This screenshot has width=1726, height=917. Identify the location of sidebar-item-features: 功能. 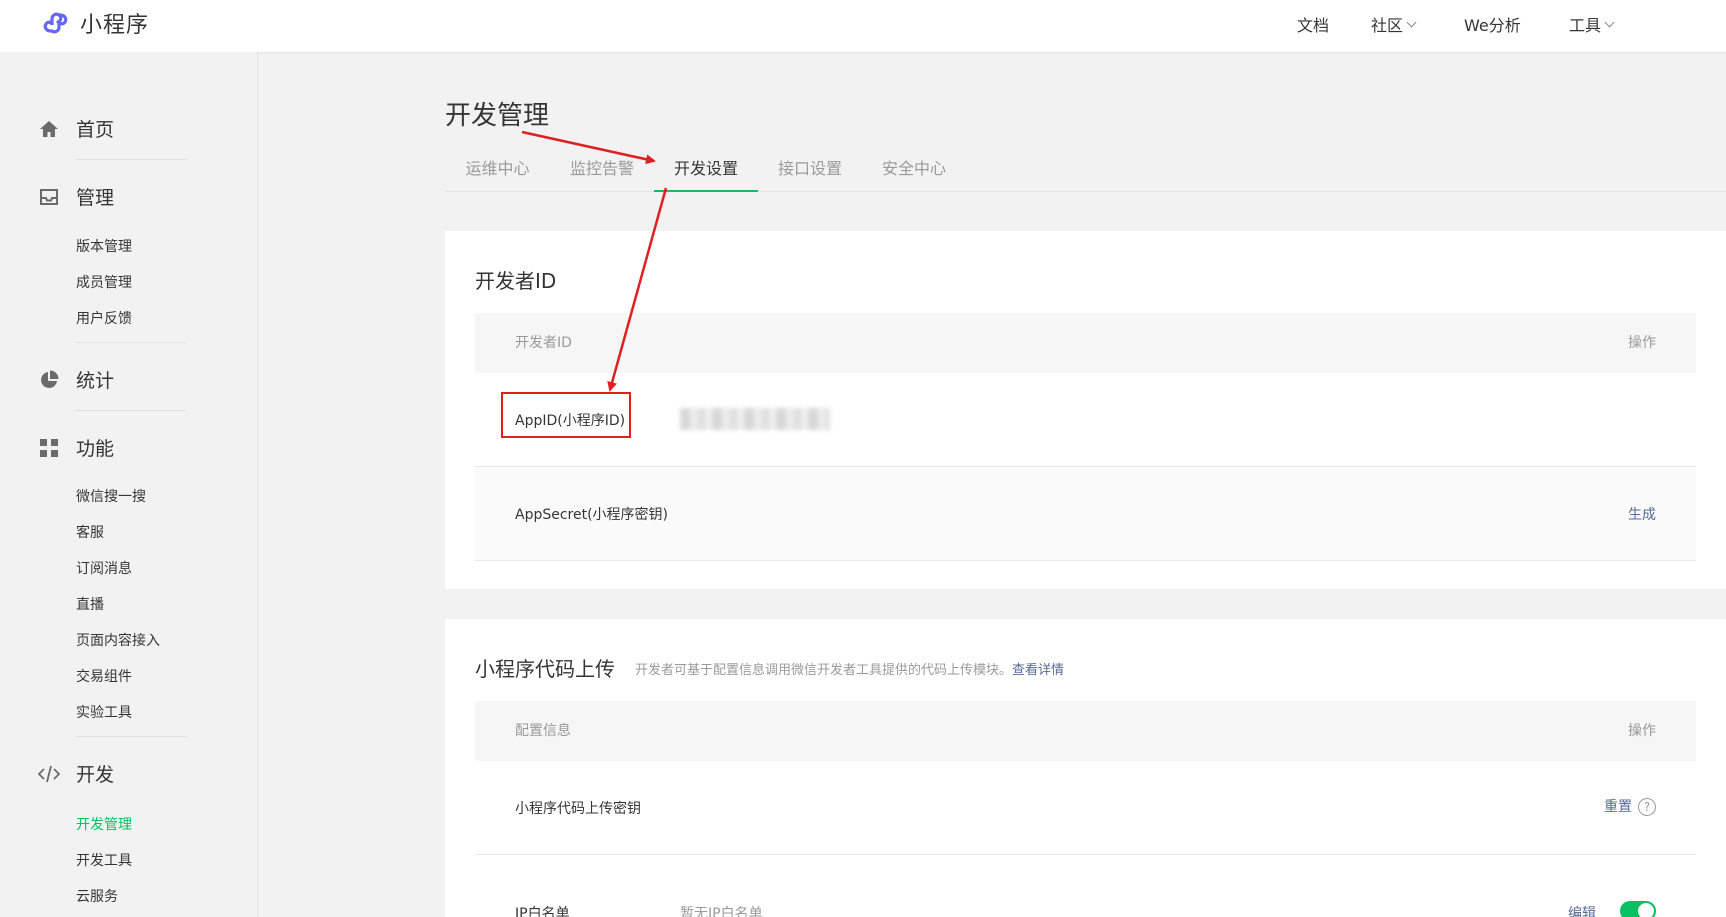
(76, 447).